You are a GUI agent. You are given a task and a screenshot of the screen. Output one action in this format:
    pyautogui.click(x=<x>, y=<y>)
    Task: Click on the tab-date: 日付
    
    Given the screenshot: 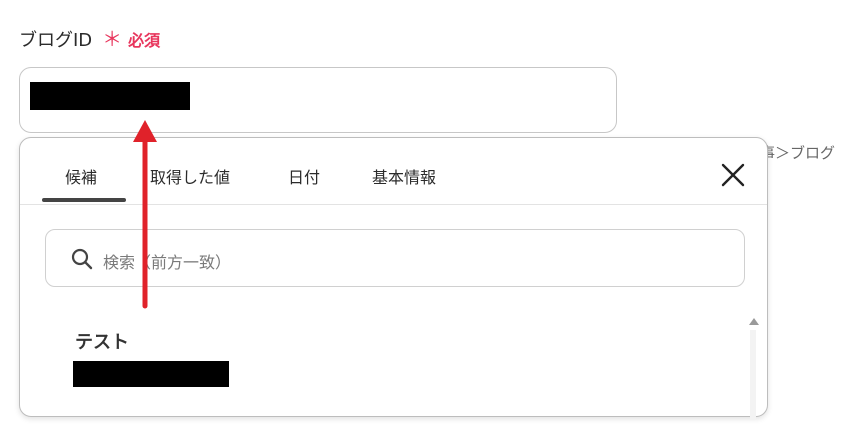 What is the action you would take?
    pyautogui.click(x=304, y=176)
    